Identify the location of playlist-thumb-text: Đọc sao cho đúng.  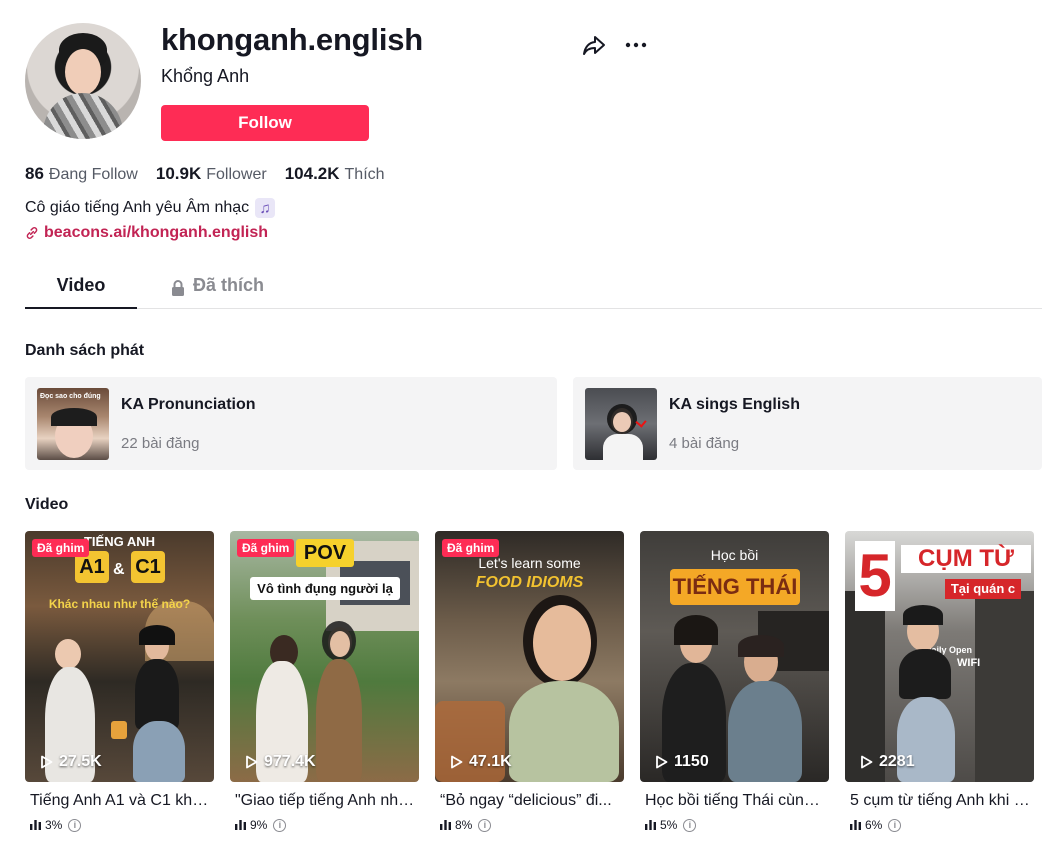
(70, 396).